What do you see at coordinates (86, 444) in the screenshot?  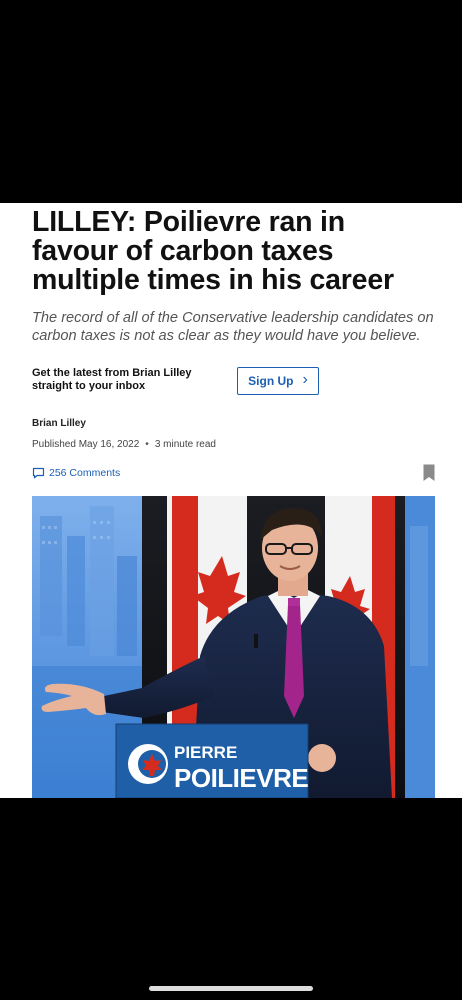 I see `published-date: Published May 16, 2022` at bounding box center [86, 444].